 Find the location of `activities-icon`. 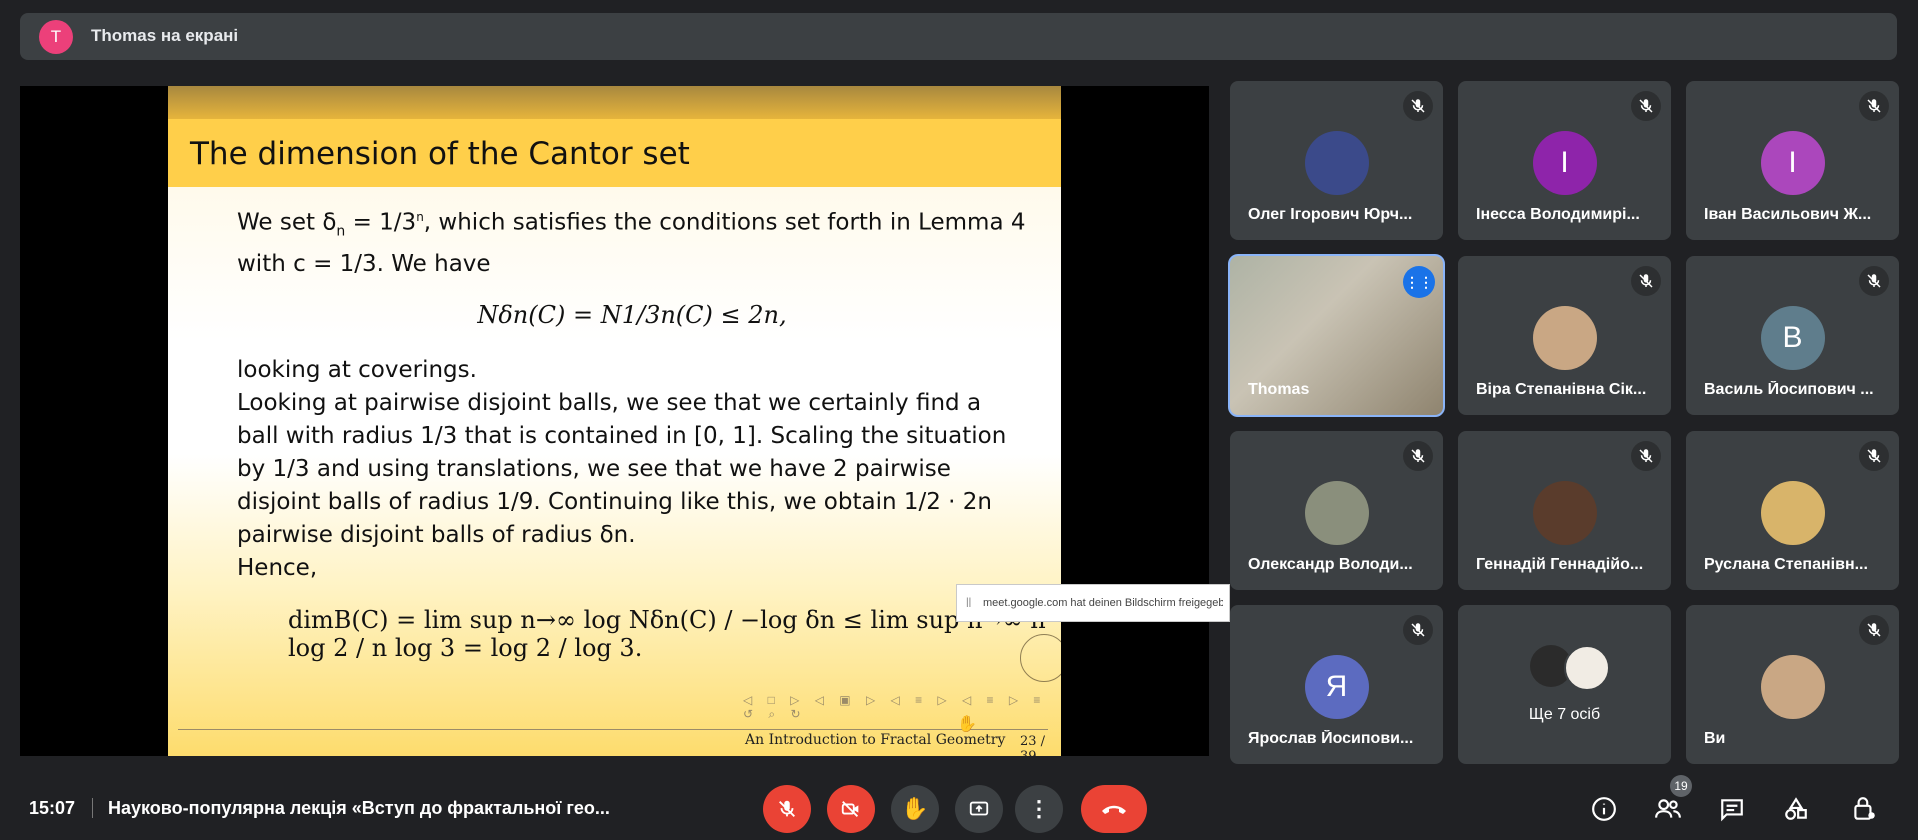

activities-icon is located at coordinates (1796, 808).